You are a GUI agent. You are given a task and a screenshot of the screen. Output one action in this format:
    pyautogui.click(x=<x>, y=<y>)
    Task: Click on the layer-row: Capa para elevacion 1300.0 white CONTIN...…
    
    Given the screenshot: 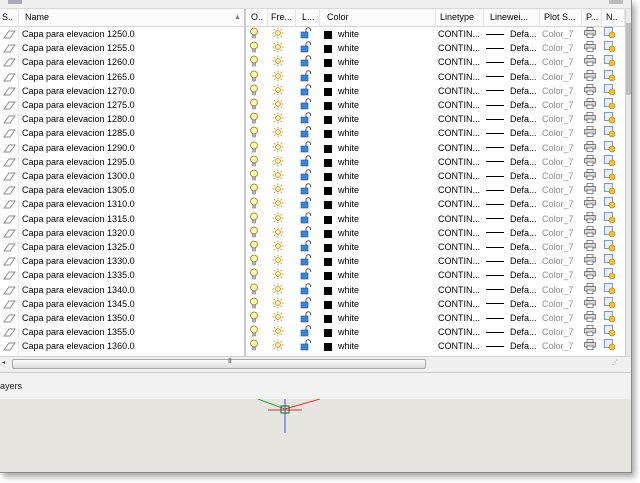 What is the action you would take?
    pyautogui.click(x=312, y=176)
    